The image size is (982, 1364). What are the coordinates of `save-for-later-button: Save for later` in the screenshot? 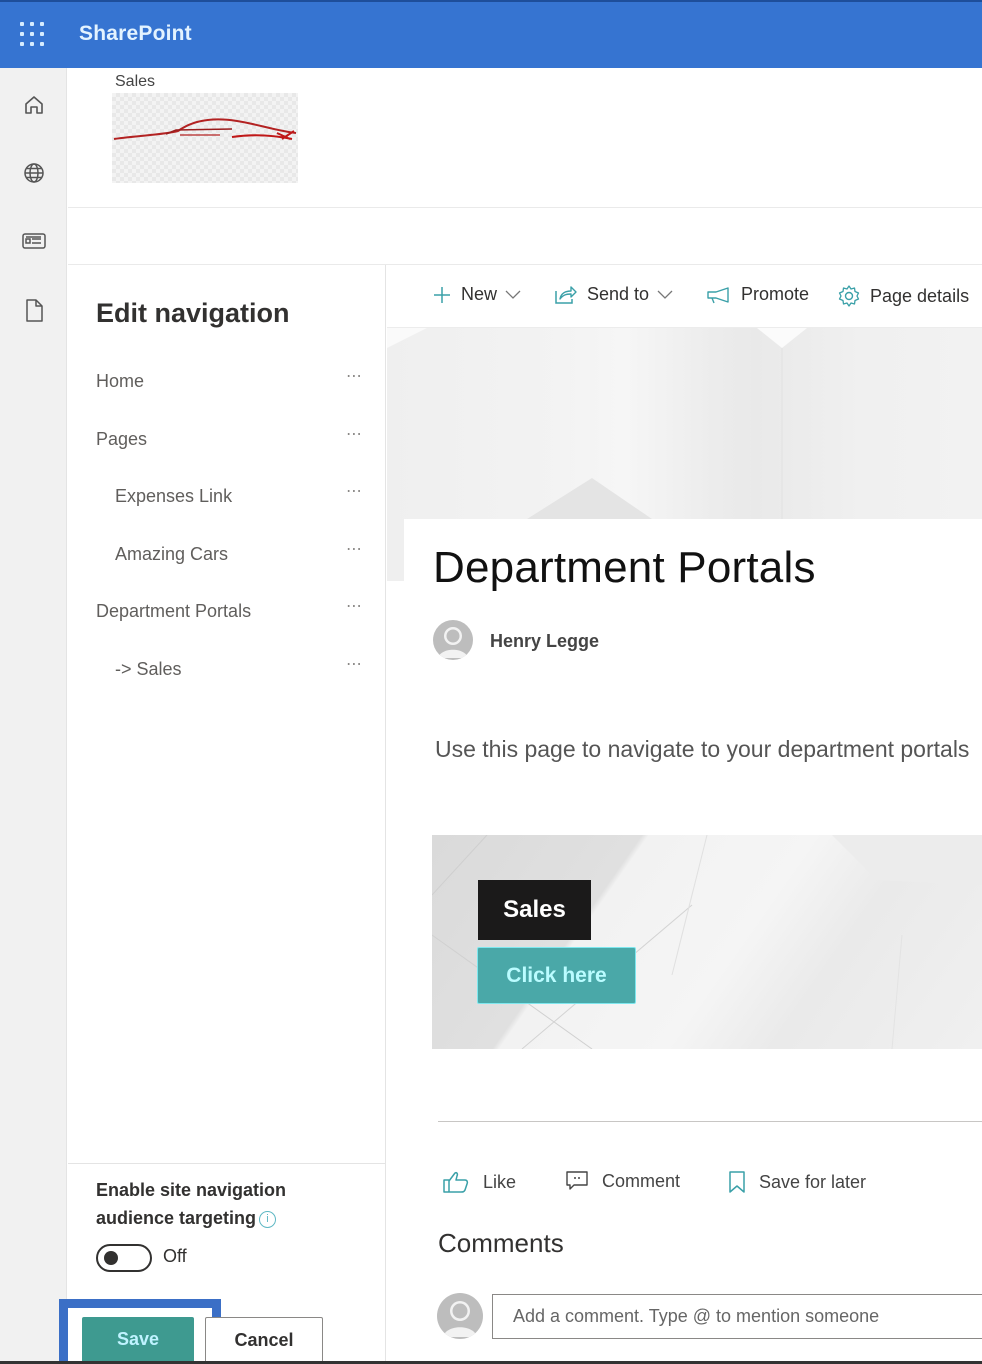 It's located at (797, 1182).